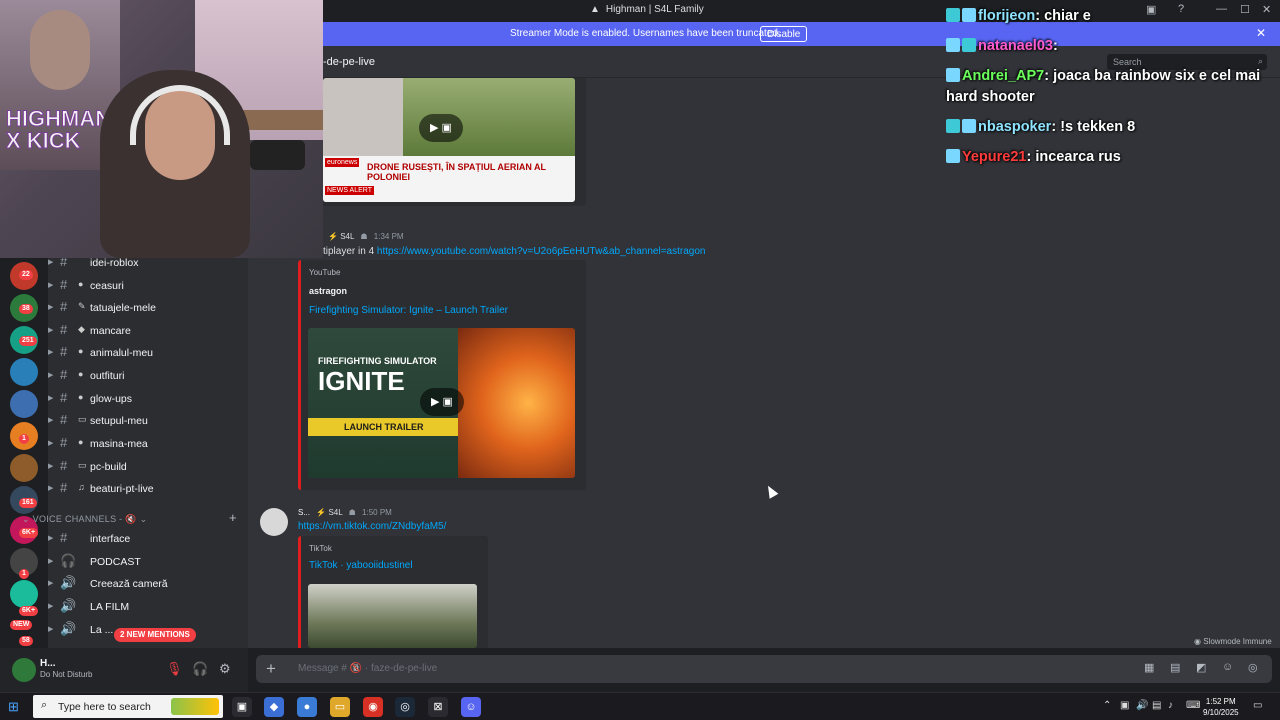 The image size is (1280, 720). Describe the element at coordinates (328, 291) in the screenshot. I see `embed-author: astragon` at that location.